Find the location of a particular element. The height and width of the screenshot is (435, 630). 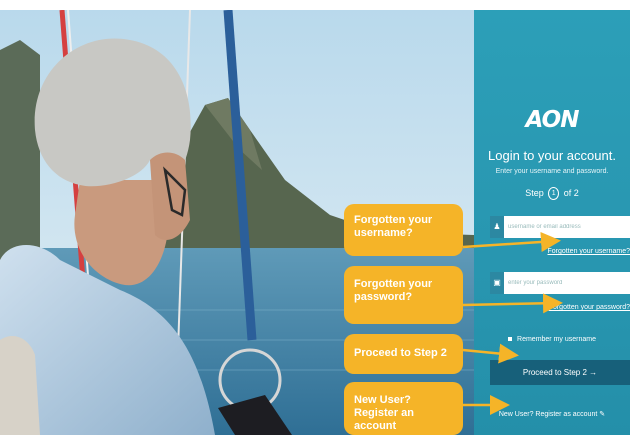

proceed-label: Proceed to Step 2 is located at coordinates (554, 372).